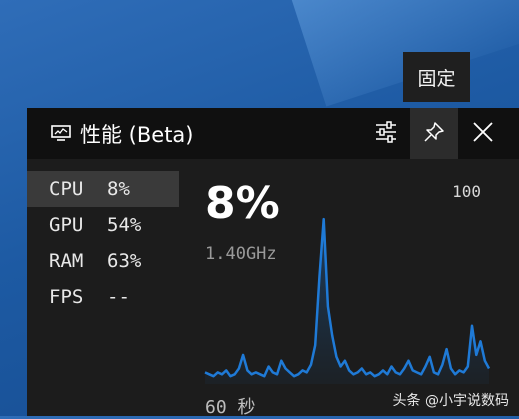  I want to click on tooltip-text: 固定, so click(436, 78).